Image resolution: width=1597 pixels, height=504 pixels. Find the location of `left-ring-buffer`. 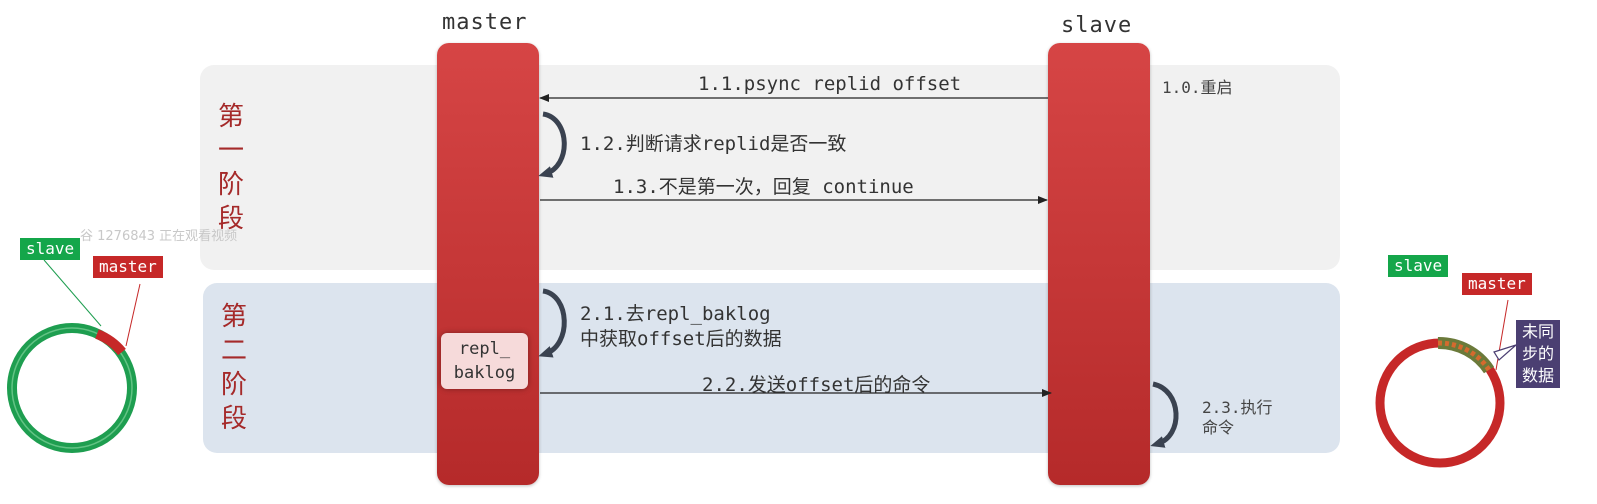

left-ring-buffer is located at coordinates (74, 356).